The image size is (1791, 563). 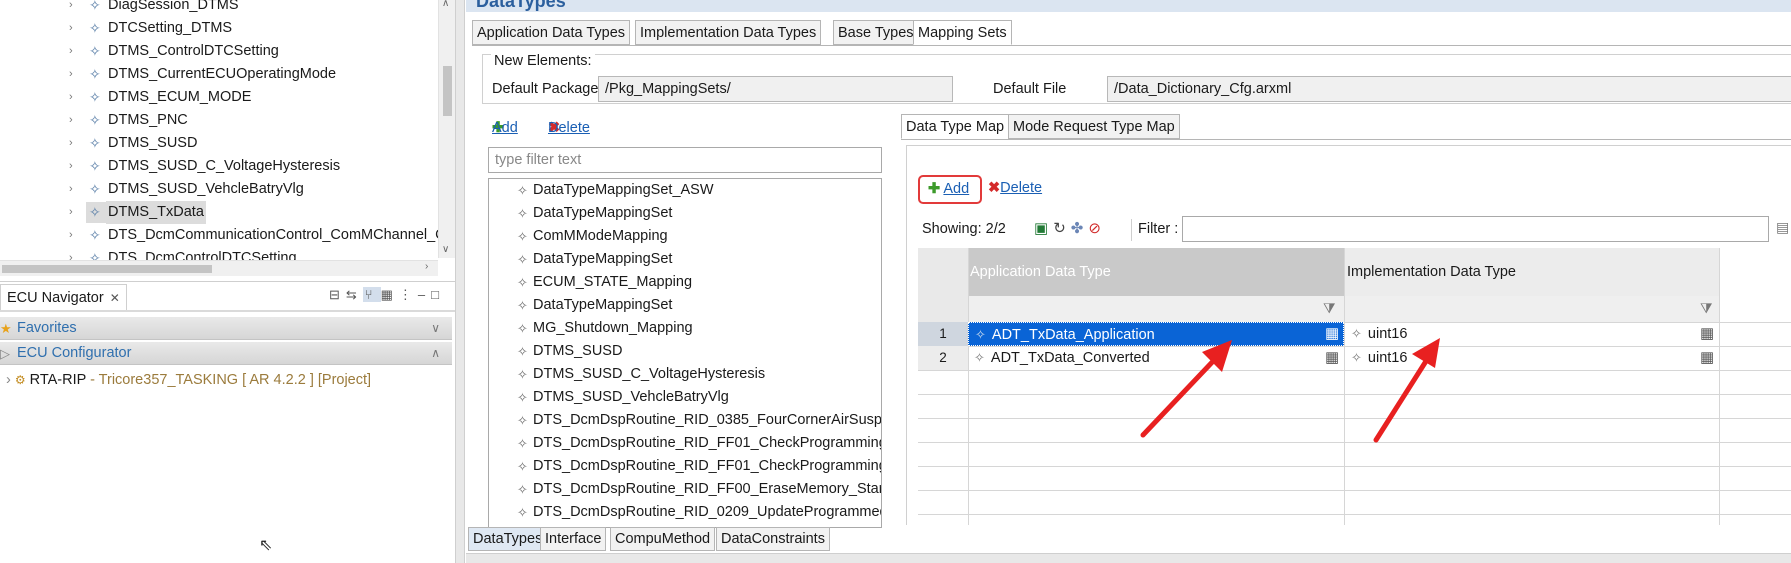 What do you see at coordinates (371, 294) in the screenshot?
I see `hierarchy-icon: ⑂` at bounding box center [371, 294].